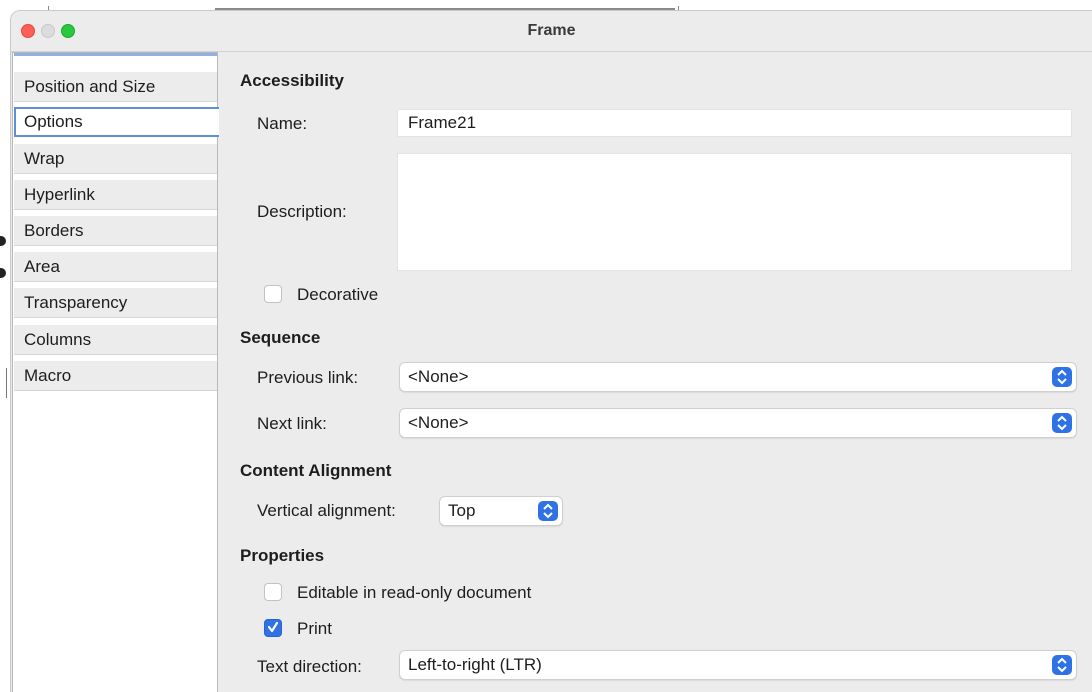  Describe the element at coordinates (115, 340) in the screenshot. I see `tab-columns: Columns` at that location.